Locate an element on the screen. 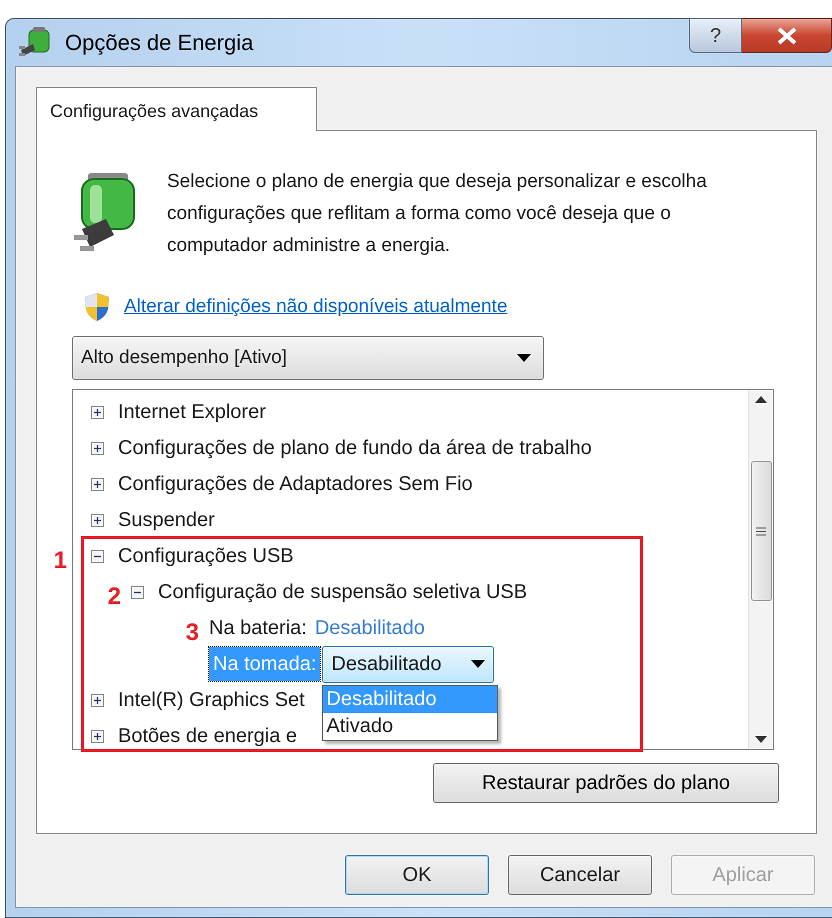 Image resolution: width=832 pixels, height=918 pixels. help-button: ? is located at coordinates (715, 35).